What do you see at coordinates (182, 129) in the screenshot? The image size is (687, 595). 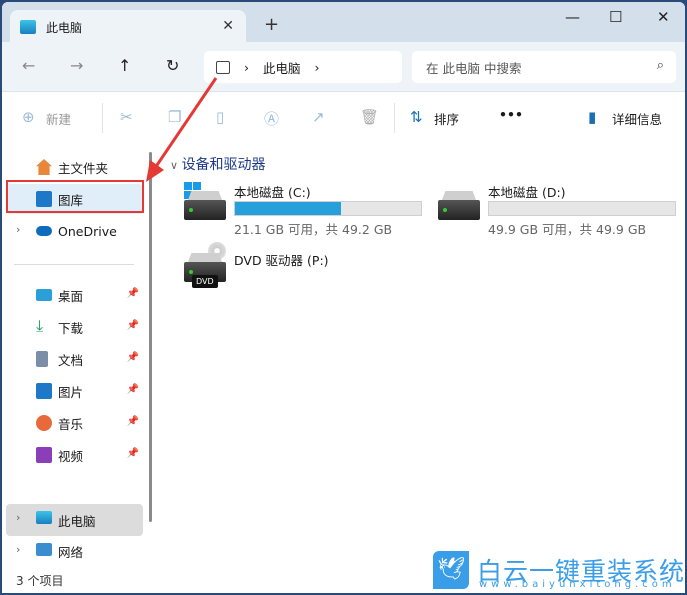 I see `annotation-arrow` at bounding box center [182, 129].